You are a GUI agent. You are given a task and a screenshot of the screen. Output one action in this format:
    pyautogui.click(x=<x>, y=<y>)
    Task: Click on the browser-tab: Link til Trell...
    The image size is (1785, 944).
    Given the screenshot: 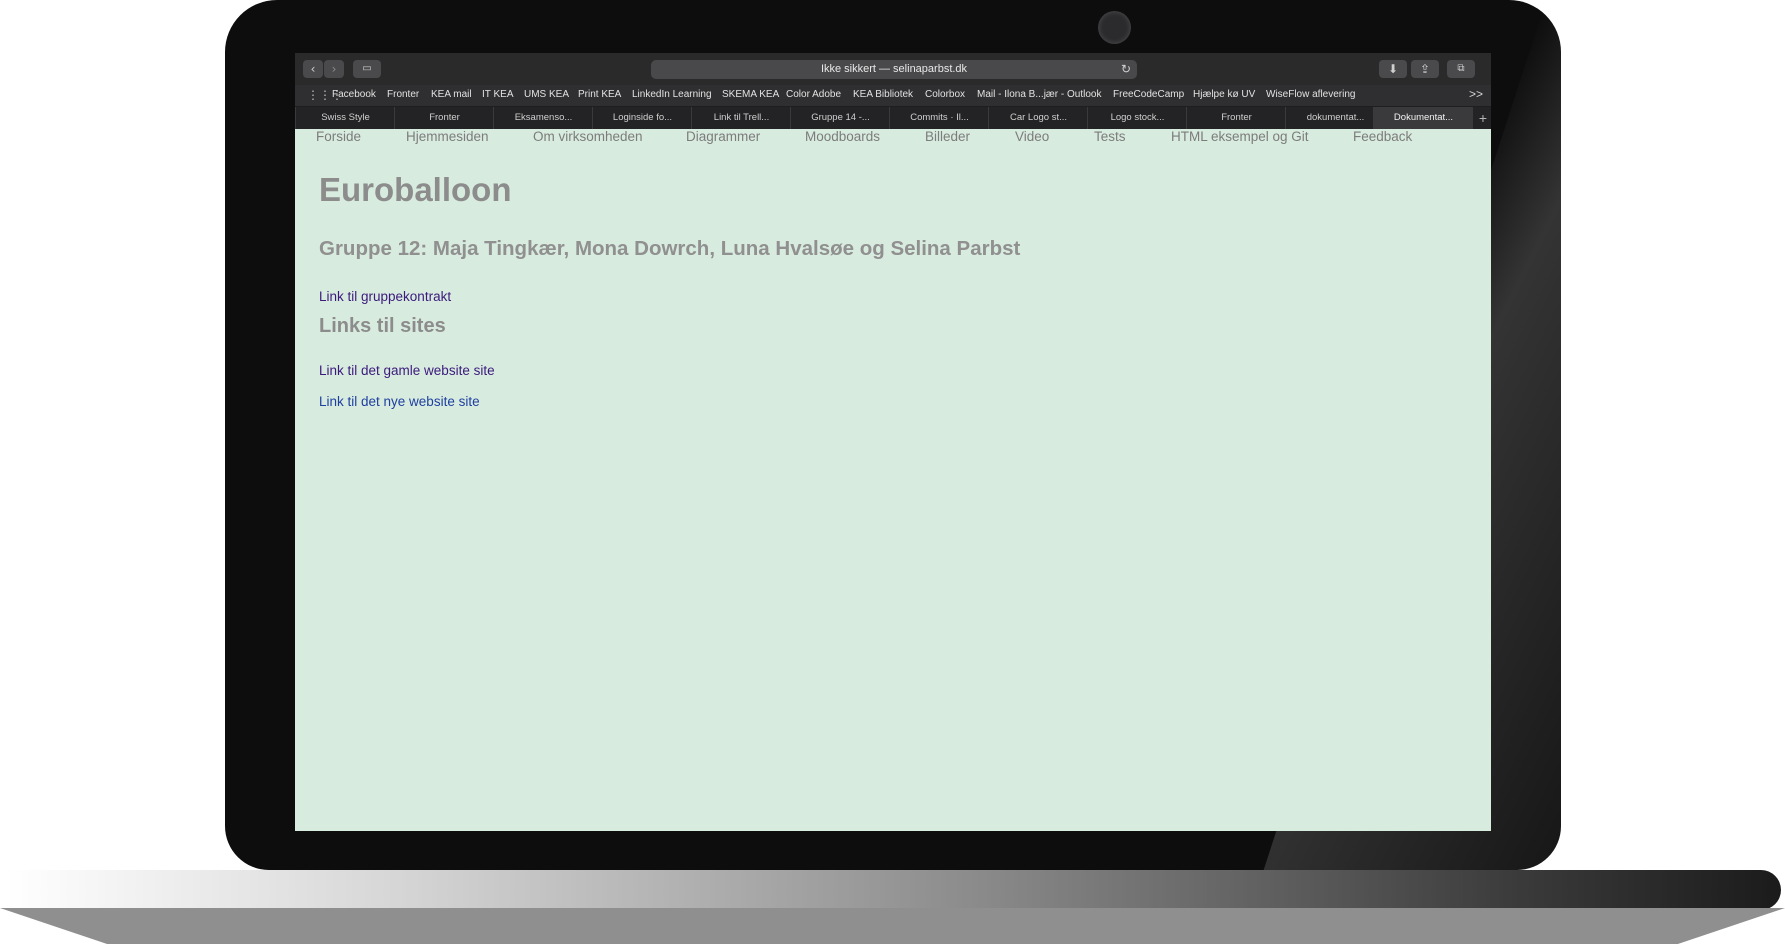 What is the action you would take?
    pyautogui.click(x=741, y=118)
    